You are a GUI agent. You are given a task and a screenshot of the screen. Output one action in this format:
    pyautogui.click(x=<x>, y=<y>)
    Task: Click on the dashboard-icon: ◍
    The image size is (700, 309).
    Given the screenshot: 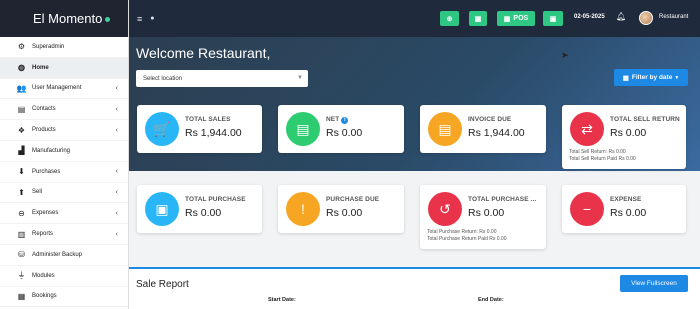 What is the action you would take?
    pyautogui.click(x=21, y=68)
    